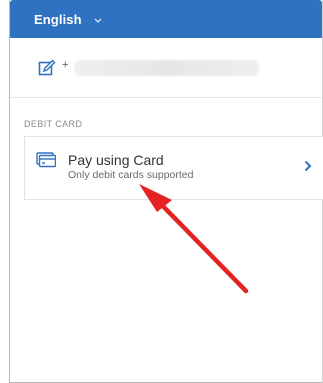  I want to click on language-label: English, so click(58, 19).